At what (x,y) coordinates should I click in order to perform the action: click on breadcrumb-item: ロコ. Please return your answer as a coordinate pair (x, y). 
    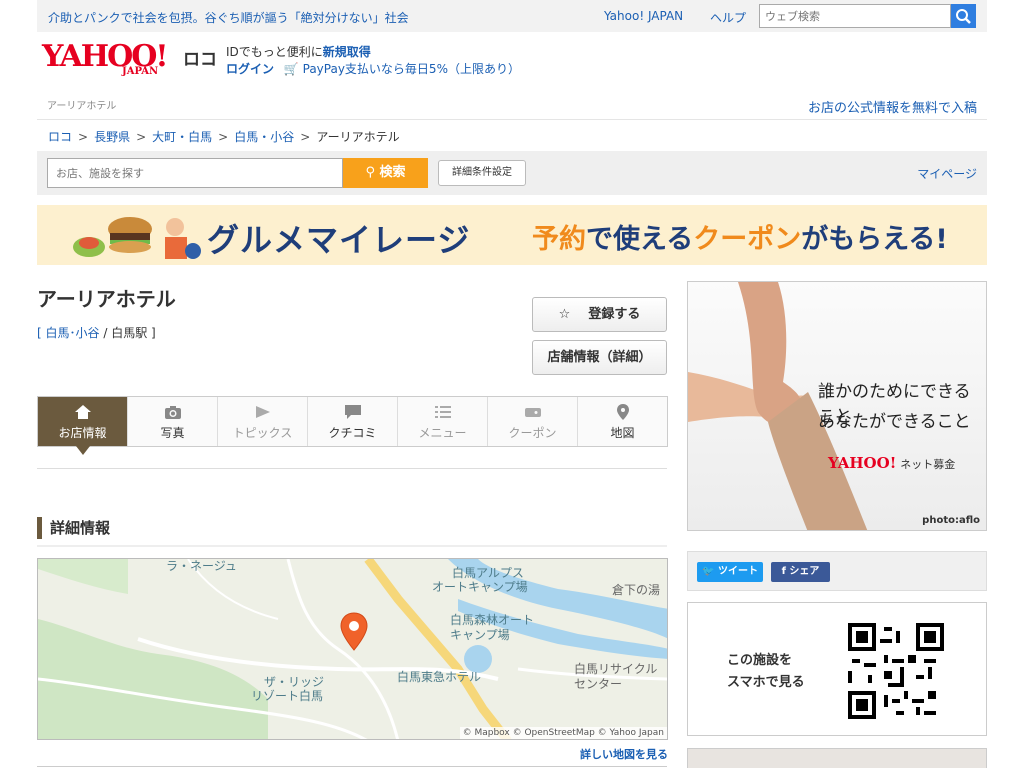
    Looking at the image, I should click on (60, 137).